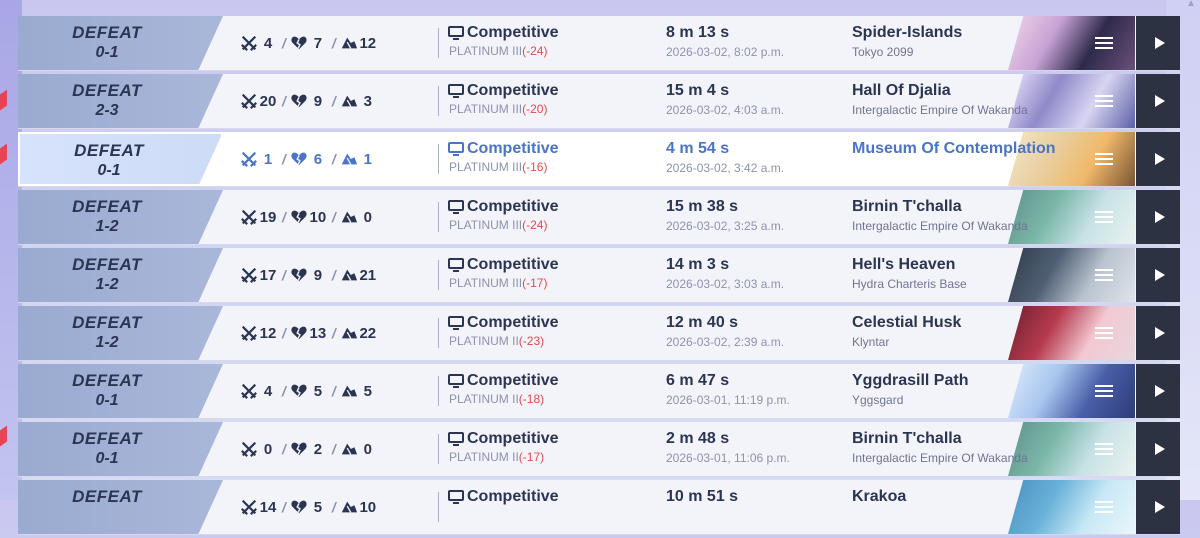  What do you see at coordinates (907, 322) in the screenshot?
I see `map-name: Celestial Husk` at bounding box center [907, 322].